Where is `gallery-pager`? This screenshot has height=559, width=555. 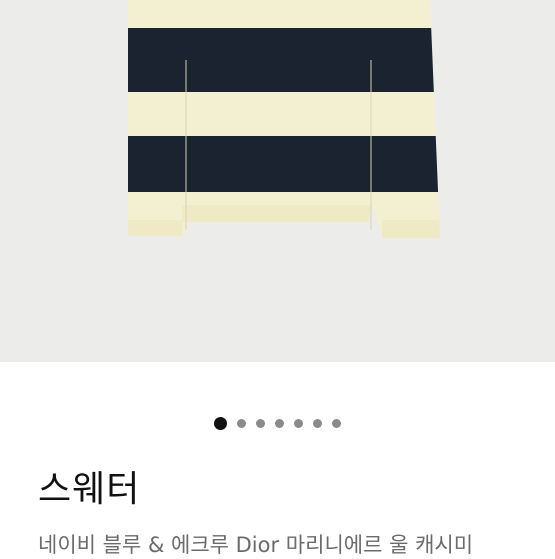 gallery-pager is located at coordinates (277, 423).